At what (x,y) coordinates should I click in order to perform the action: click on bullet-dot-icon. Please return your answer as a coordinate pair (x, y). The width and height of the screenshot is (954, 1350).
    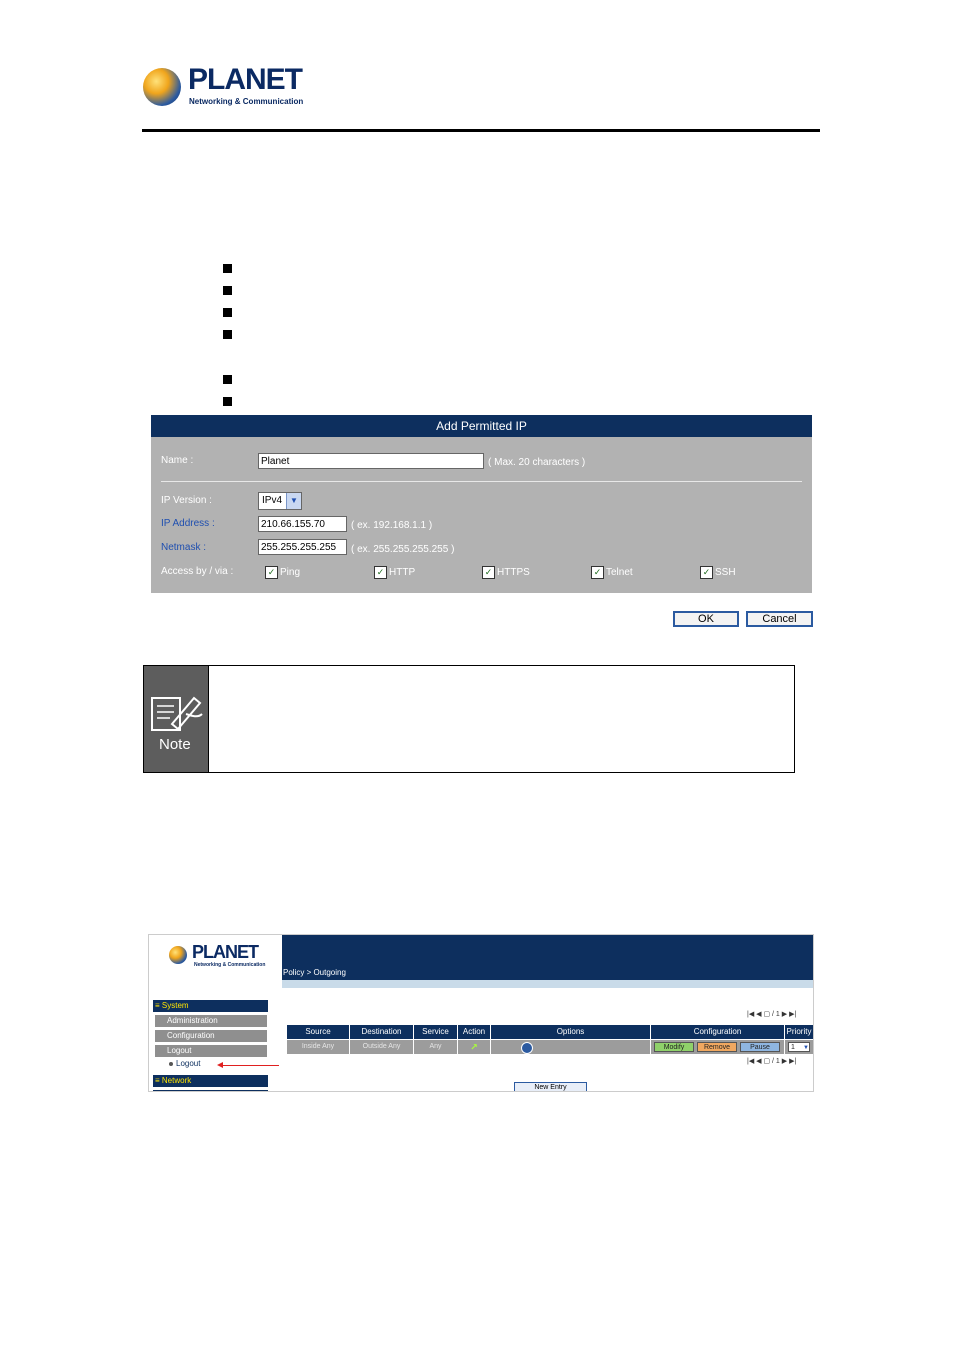
    Looking at the image, I should click on (171, 1064).